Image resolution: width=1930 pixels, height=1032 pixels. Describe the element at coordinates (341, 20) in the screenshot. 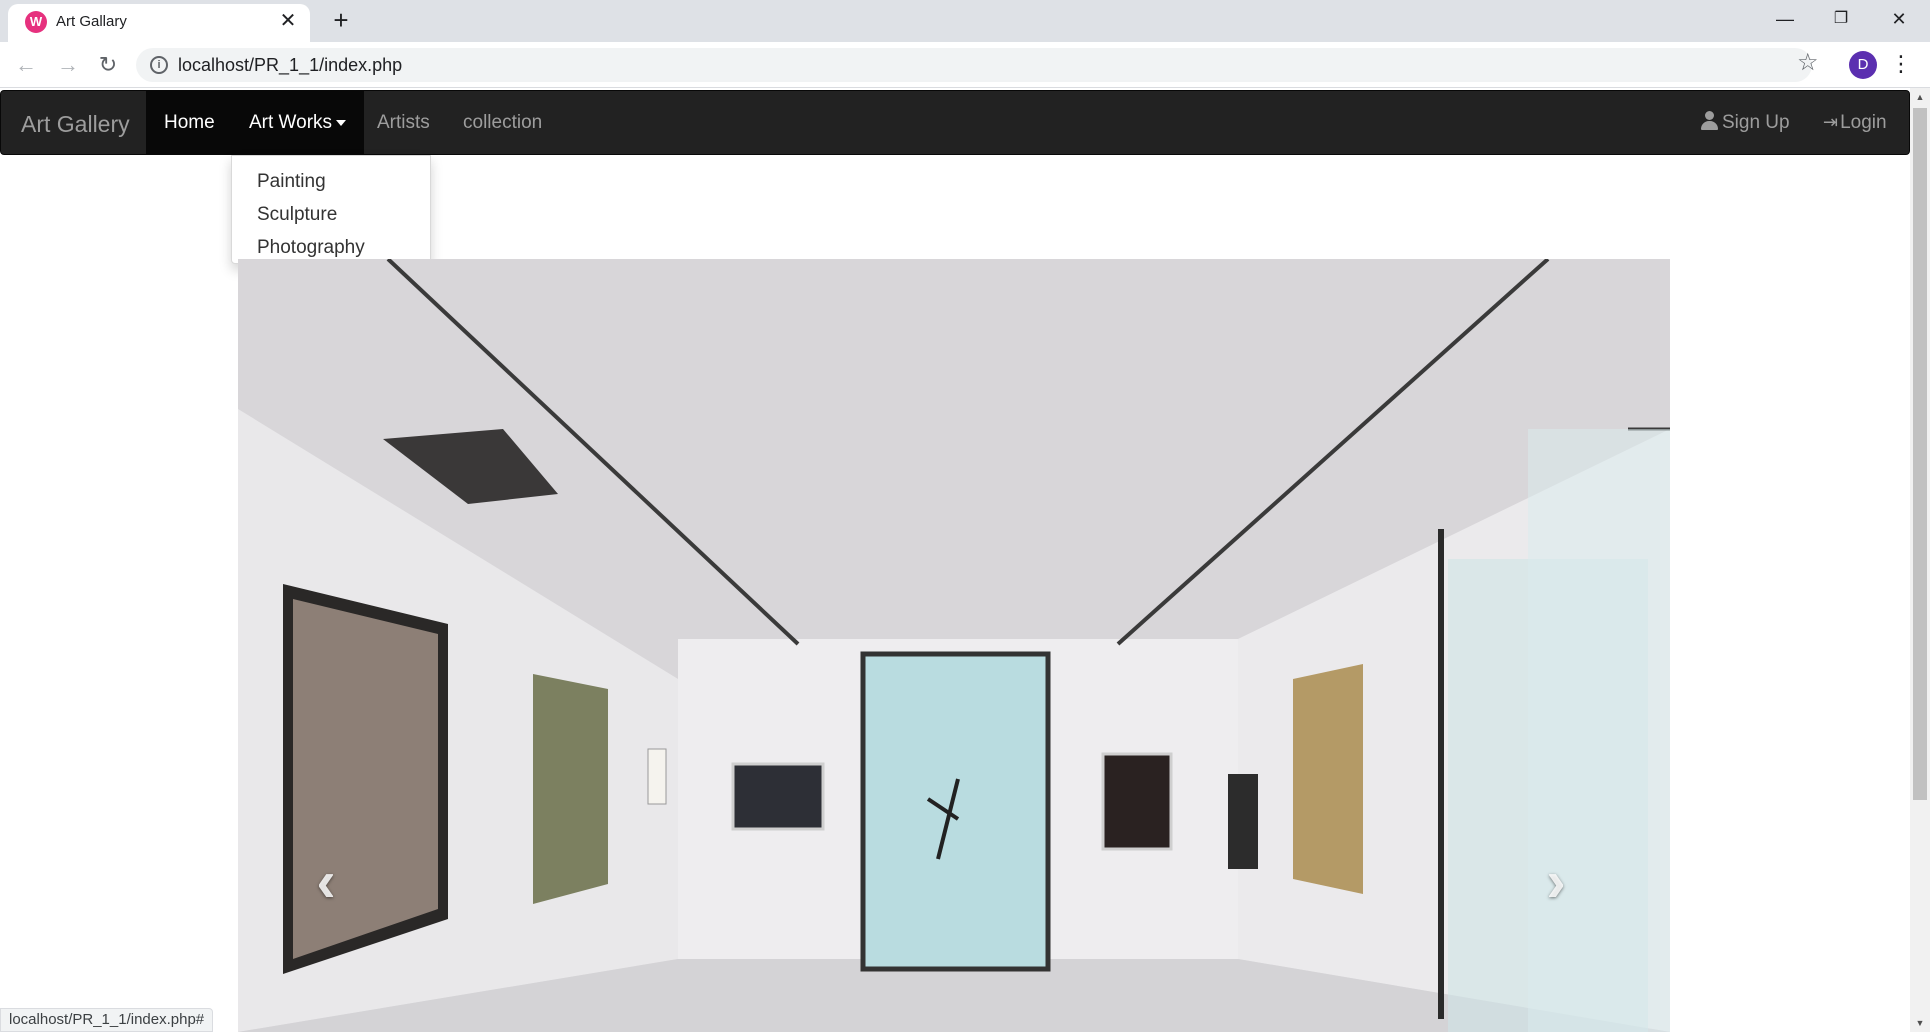

I see `new-tab-button: +` at that location.